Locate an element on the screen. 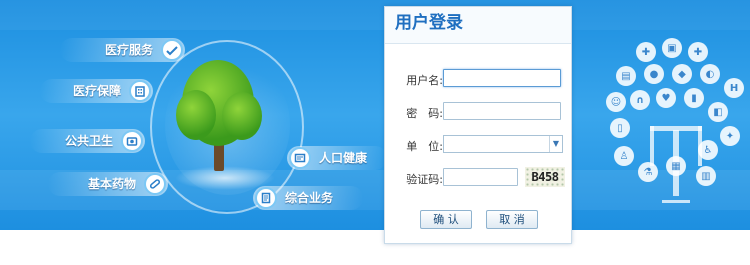 Image resolution: width=750 pixels, height=265 pixels. wheelchair-icon: ♿ is located at coordinates (708, 150).